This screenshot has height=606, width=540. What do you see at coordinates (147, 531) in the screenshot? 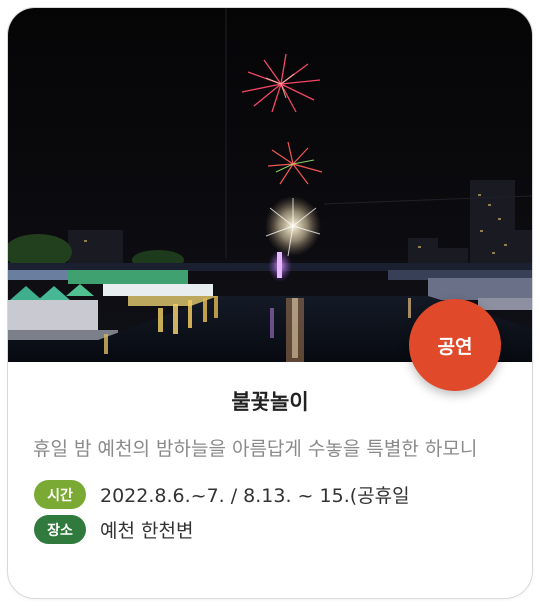
I see `place-value: 예천 한천변` at bounding box center [147, 531].